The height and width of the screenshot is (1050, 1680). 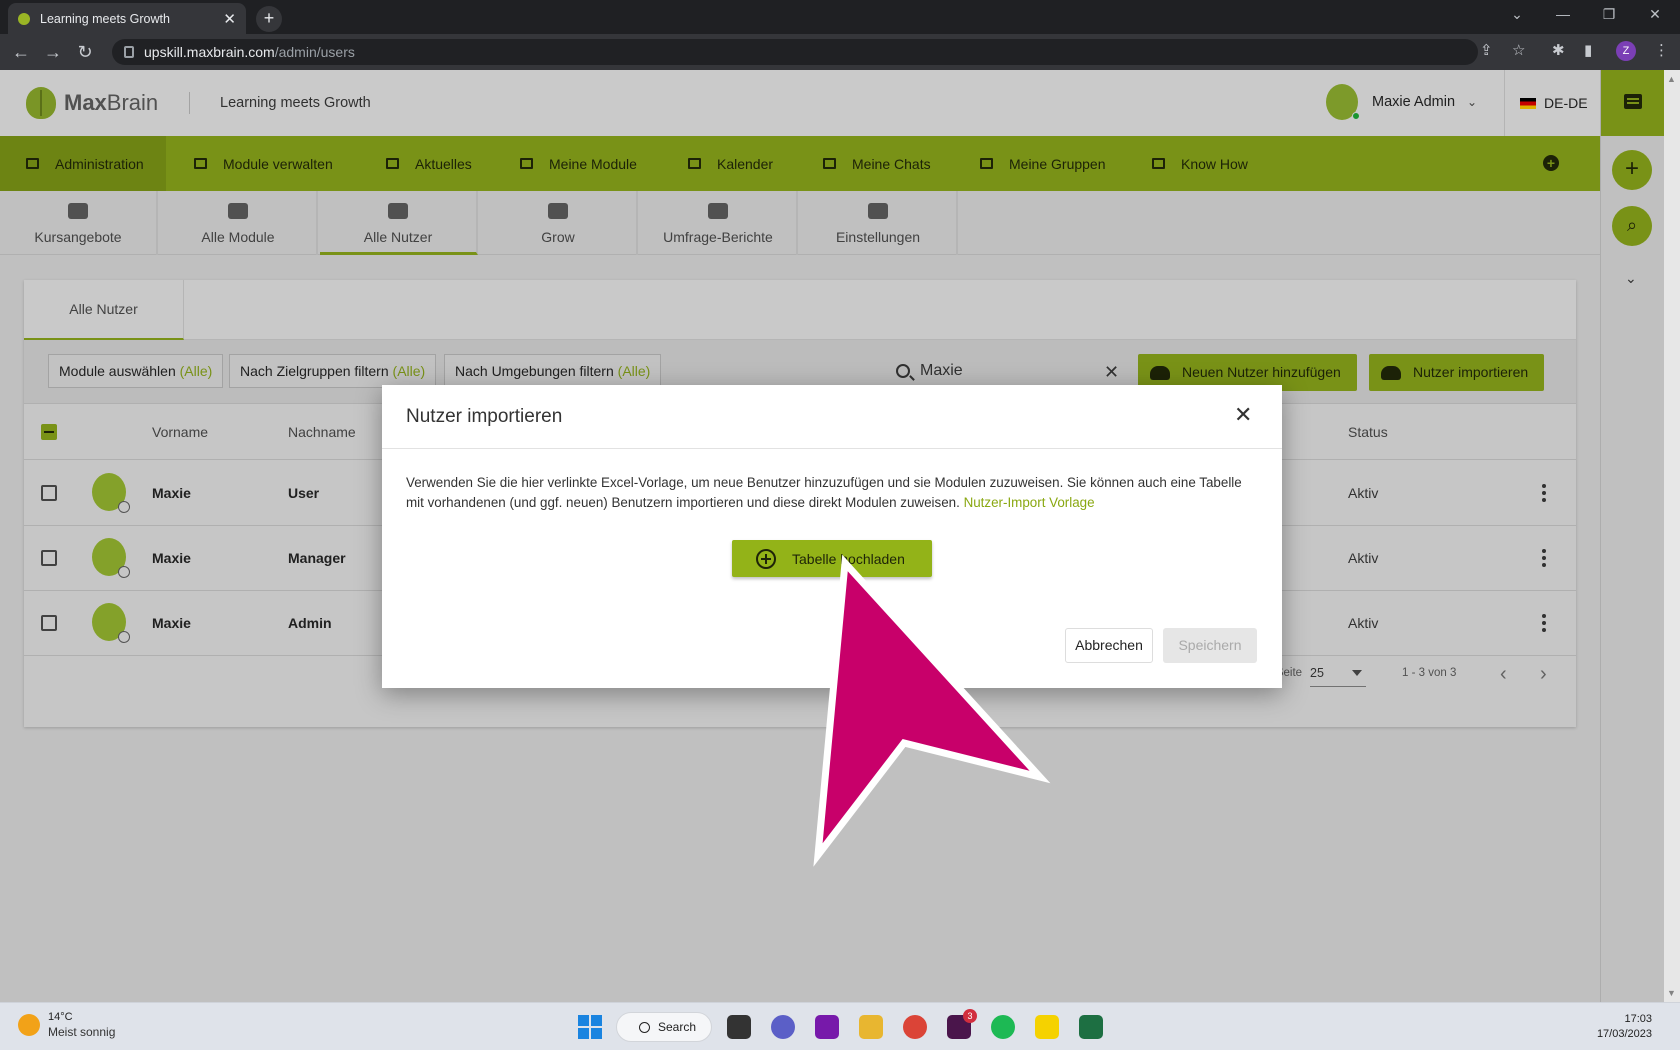 What do you see at coordinates (827, 1027) in the screenshot?
I see `onenote-icon` at bounding box center [827, 1027].